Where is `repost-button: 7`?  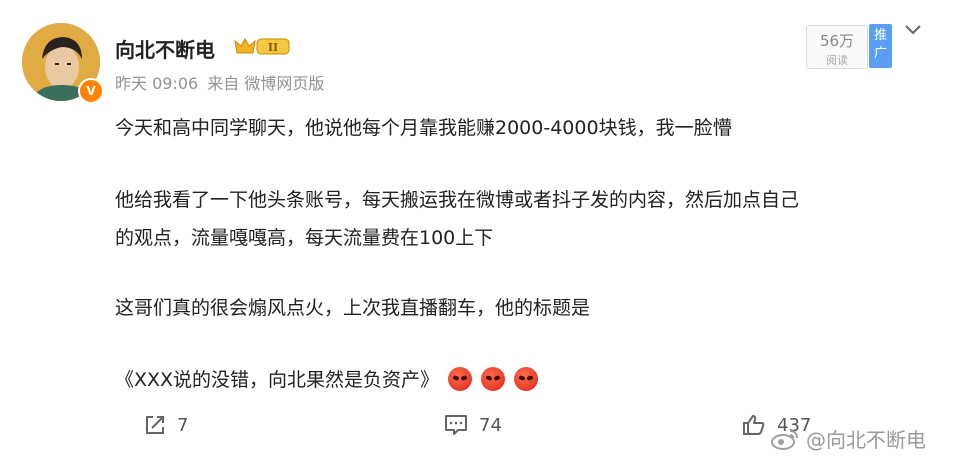
repost-button: 7 is located at coordinates (165, 425).